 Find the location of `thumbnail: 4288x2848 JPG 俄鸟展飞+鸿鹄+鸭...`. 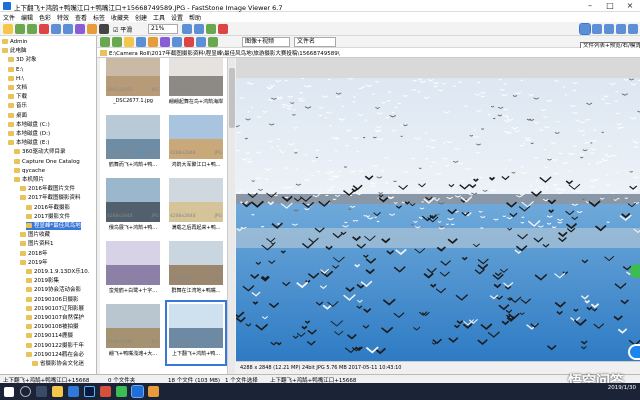

thumbnail: 4288x2848 JPG 俄鸟展飞+鸿鹄+鸭... is located at coordinates (133, 207).